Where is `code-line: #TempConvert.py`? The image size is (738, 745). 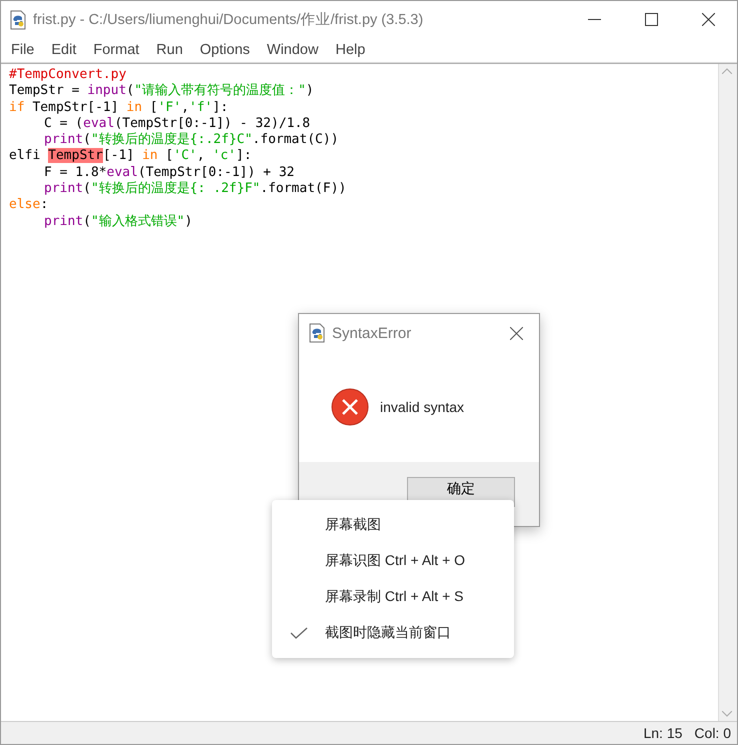 code-line: #TempConvert.py is located at coordinates (68, 75).